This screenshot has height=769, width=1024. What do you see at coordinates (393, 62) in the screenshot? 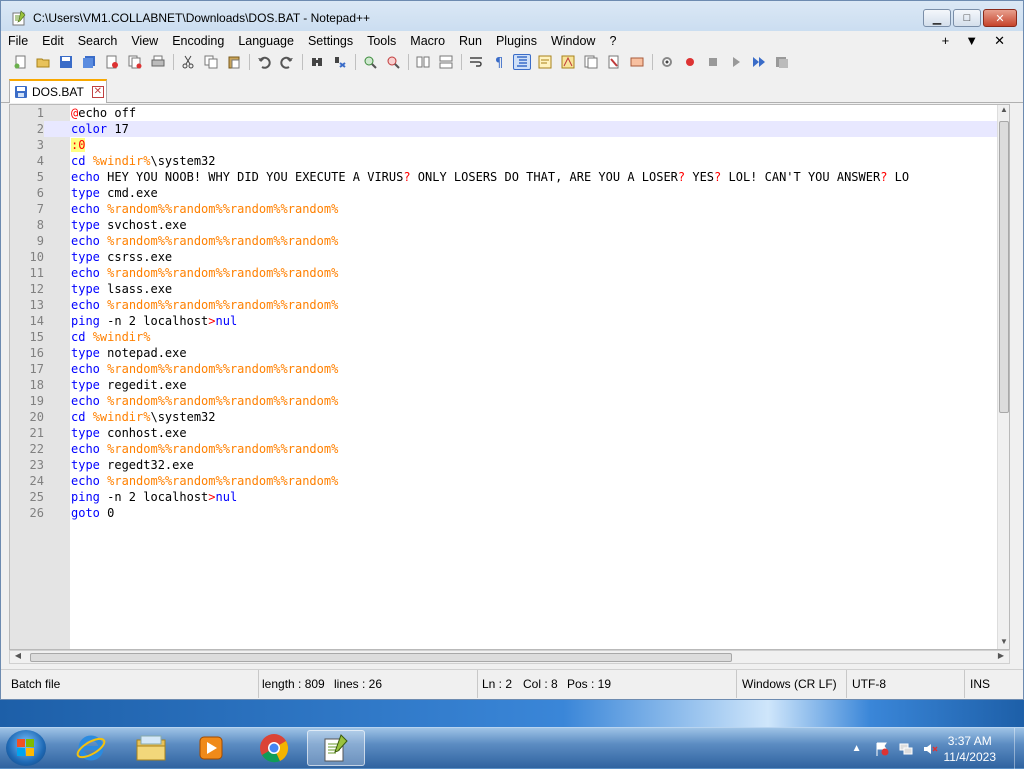
I see `zoom-out-icon` at bounding box center [393, 62].